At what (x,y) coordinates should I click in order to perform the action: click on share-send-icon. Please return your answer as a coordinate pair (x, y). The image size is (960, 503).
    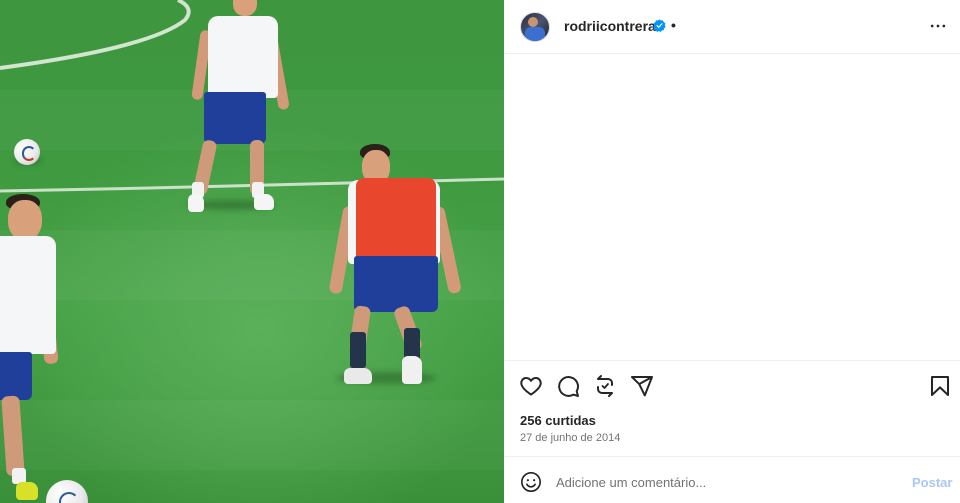
    Looking at the image, I should click on (642, 386).